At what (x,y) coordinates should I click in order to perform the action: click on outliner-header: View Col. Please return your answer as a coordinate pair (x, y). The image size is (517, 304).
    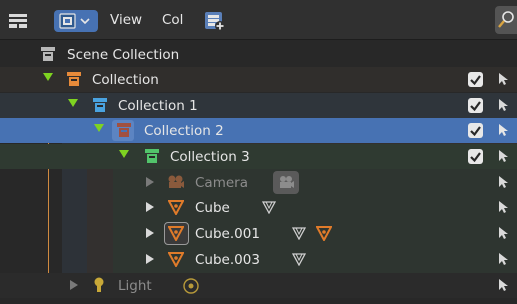
    Looking at the image, I should click on (258, 20).